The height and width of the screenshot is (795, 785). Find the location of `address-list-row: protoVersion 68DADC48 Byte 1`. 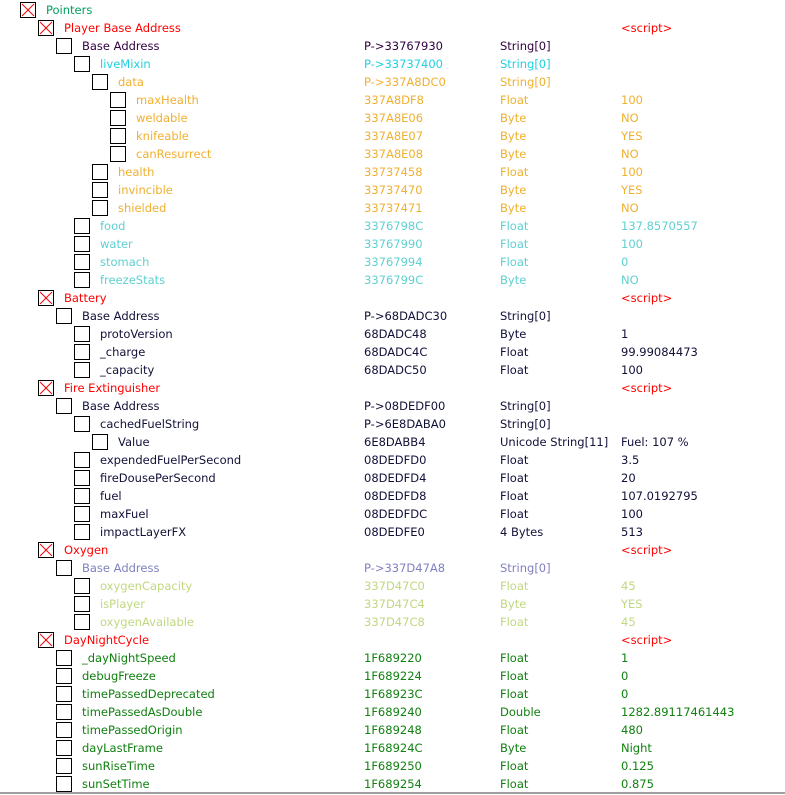

address-list-row: protoVersion 68DADC48 Byte 1 is located at coordinates (392, 334).